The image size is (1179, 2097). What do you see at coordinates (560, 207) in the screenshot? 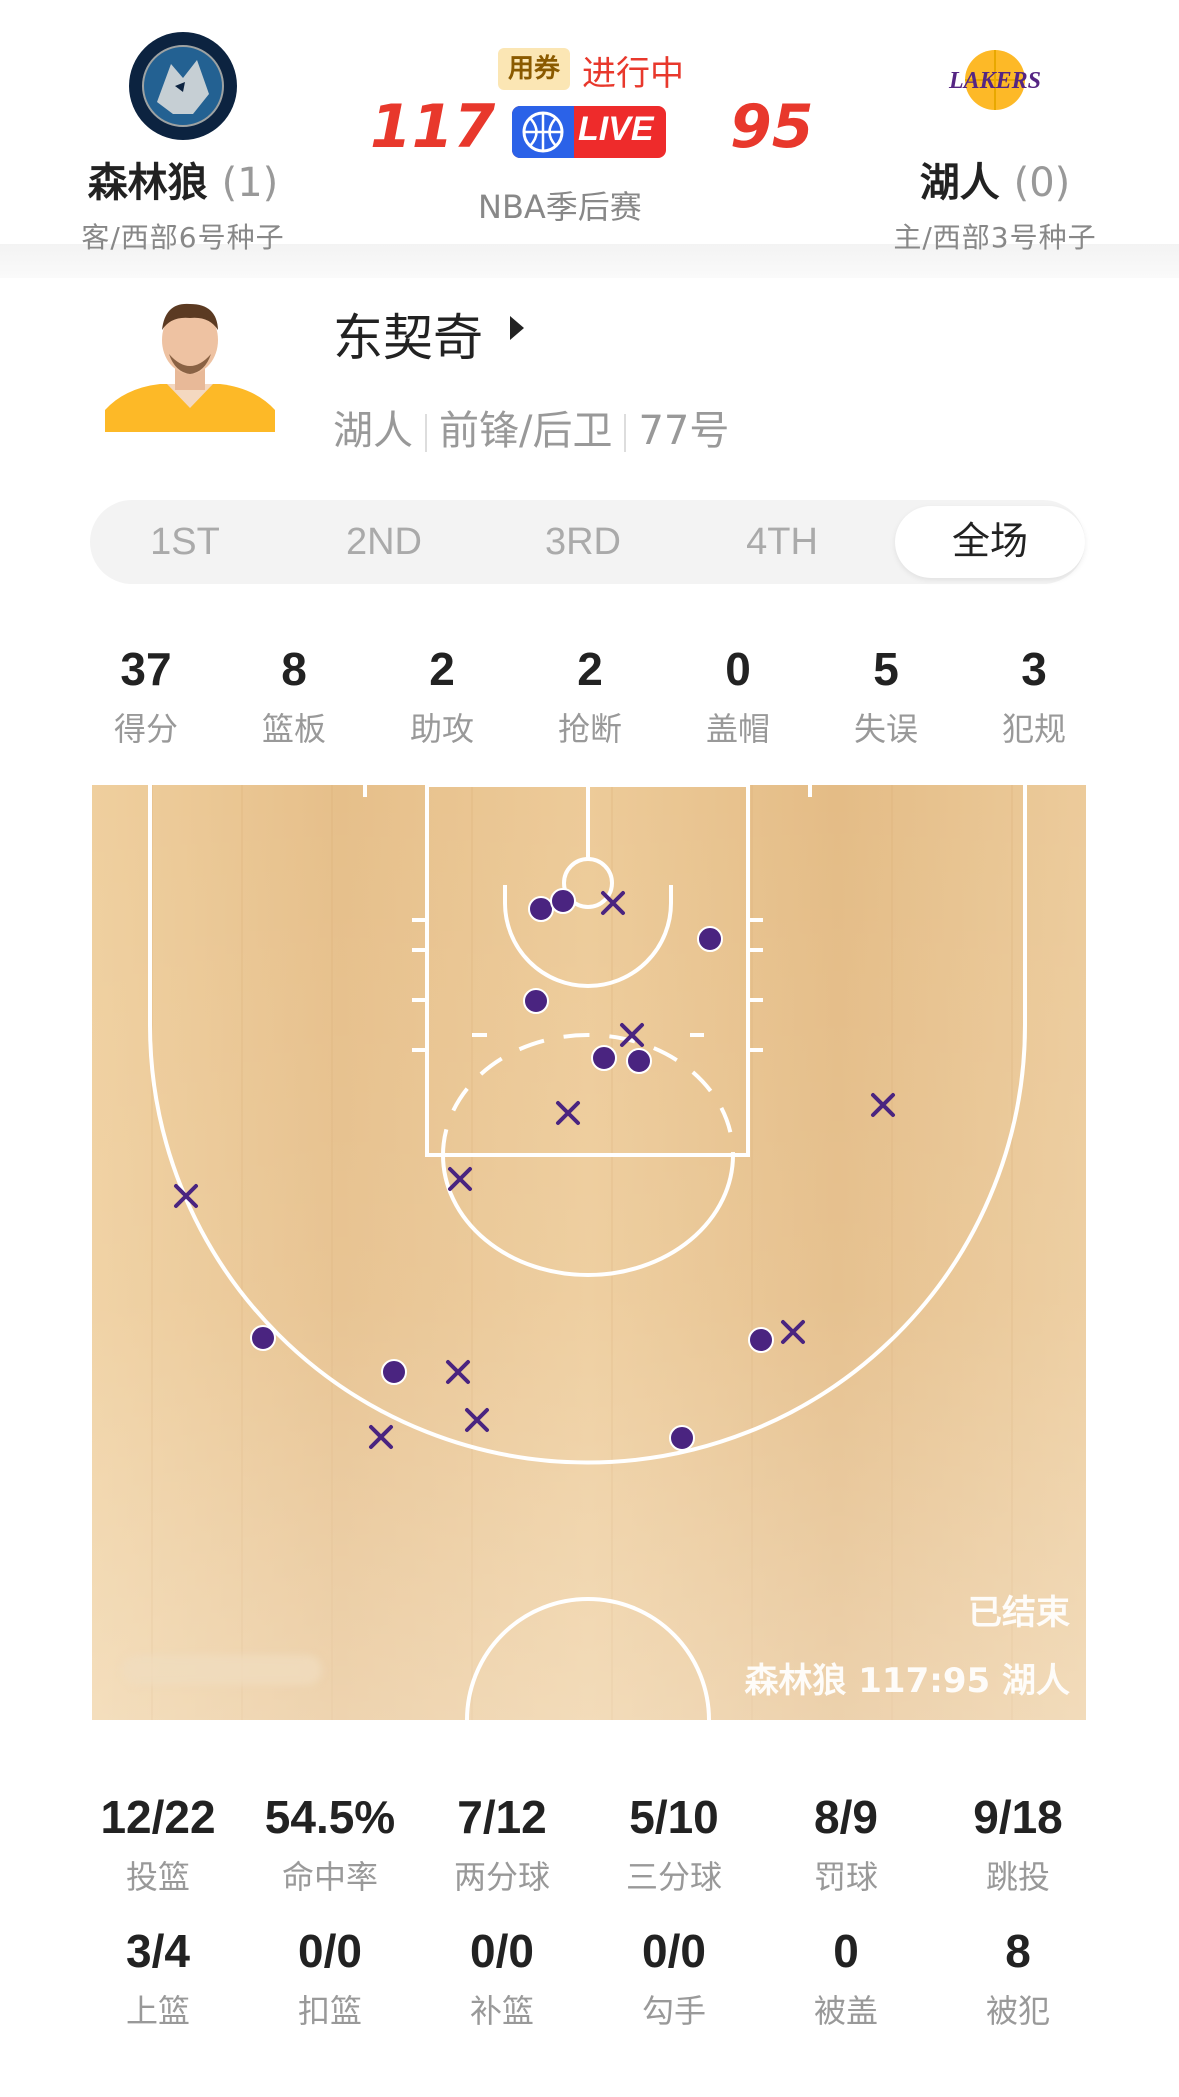
I see `league-label: NBA季后赛` at bounding box center [560, 207].